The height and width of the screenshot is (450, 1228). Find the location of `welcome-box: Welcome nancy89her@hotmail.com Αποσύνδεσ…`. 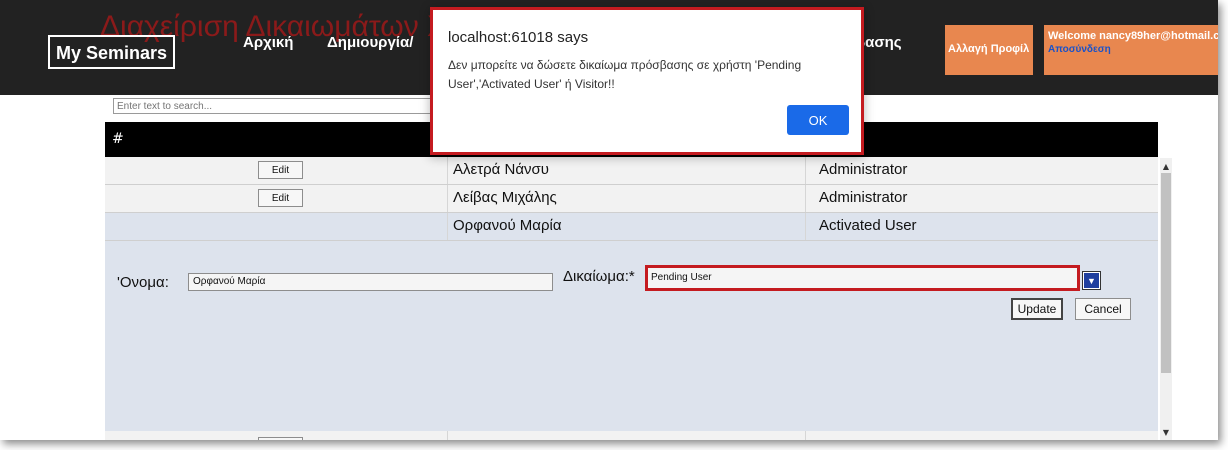

welcome-box: Welcome nancy89her@hotmail.com Αποσύνδεσ… is located at coordinates (1131, 50).